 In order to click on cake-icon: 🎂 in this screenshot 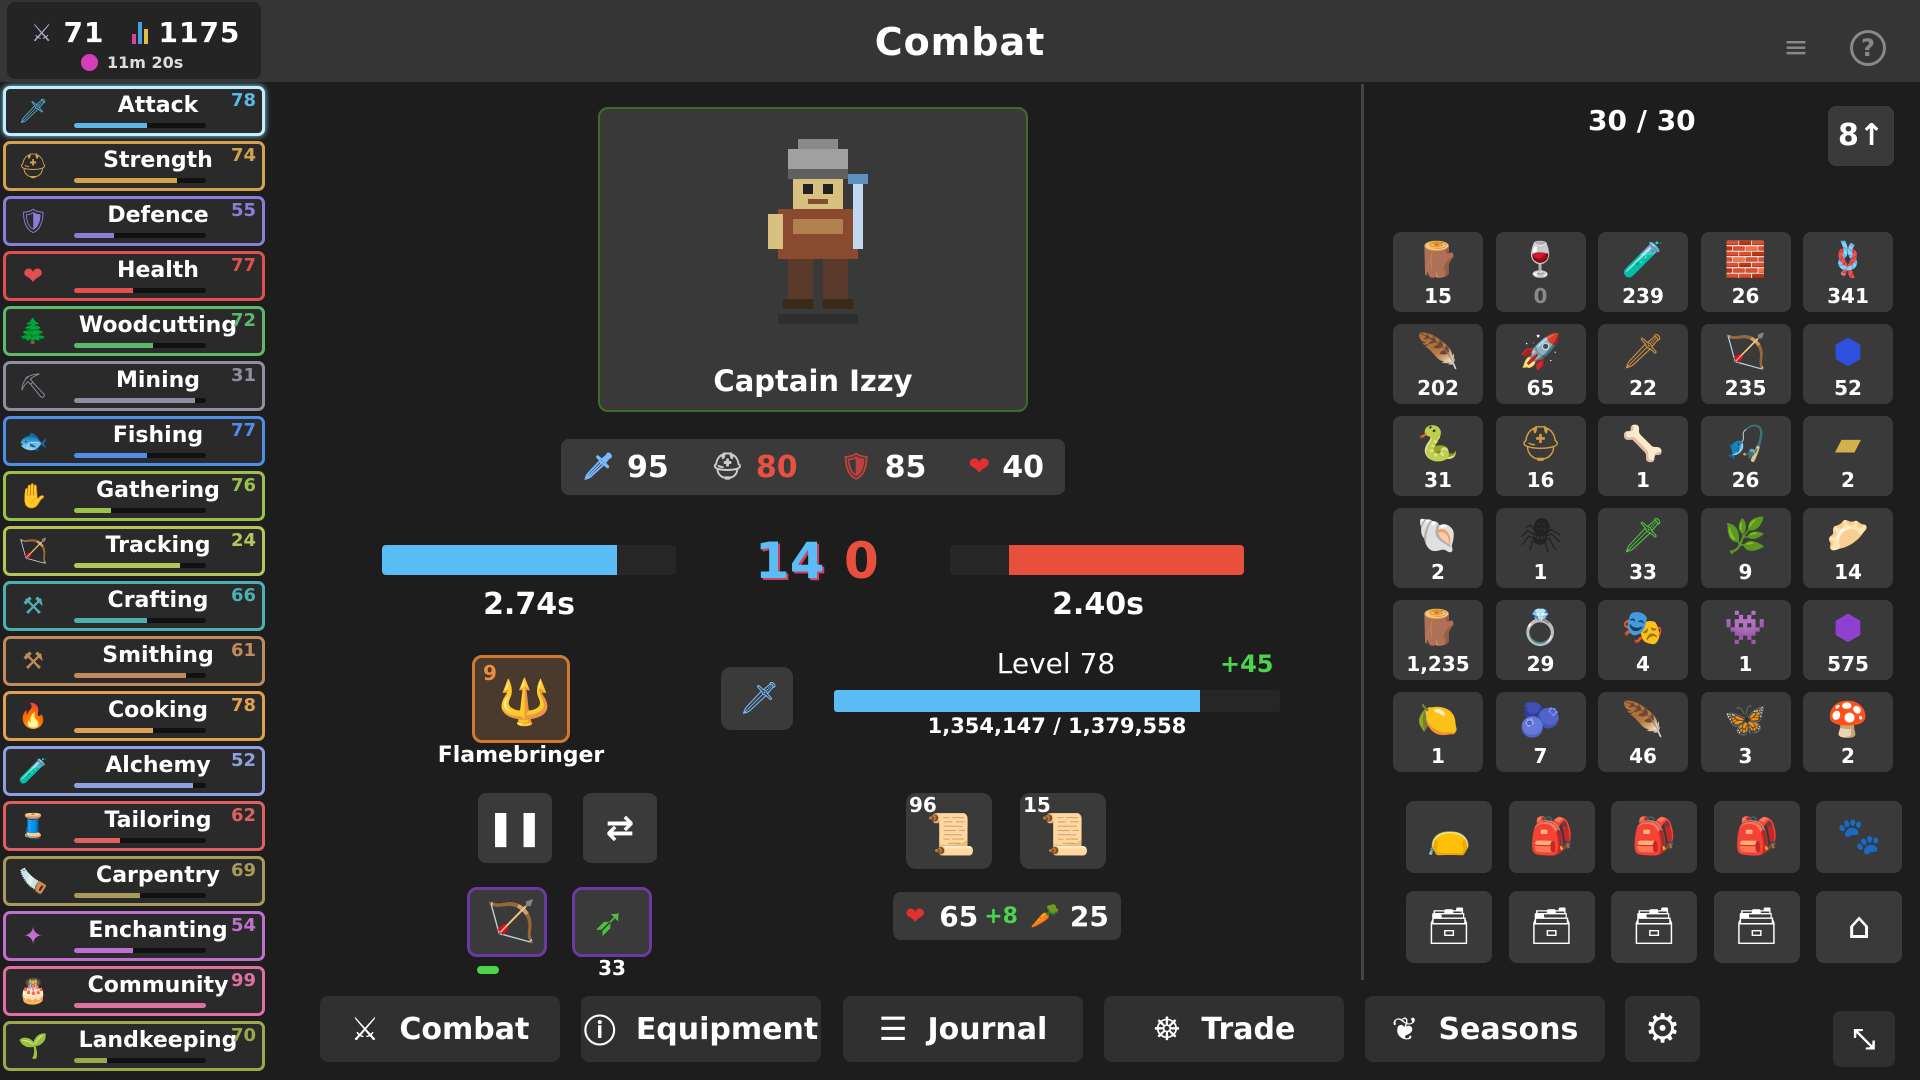, I will do `click(33, 991)`.